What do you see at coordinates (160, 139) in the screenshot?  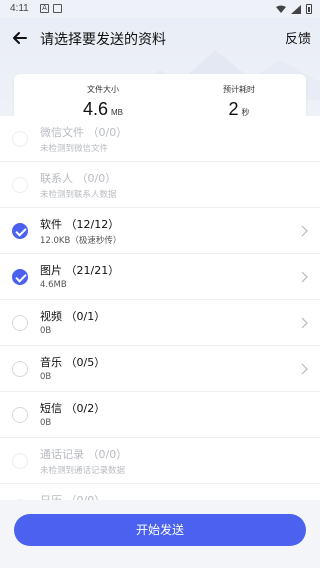 I see `list-item-wechat: 微信文件 （0/0） 未检测到微信文件` at bounding box center [160, 139].